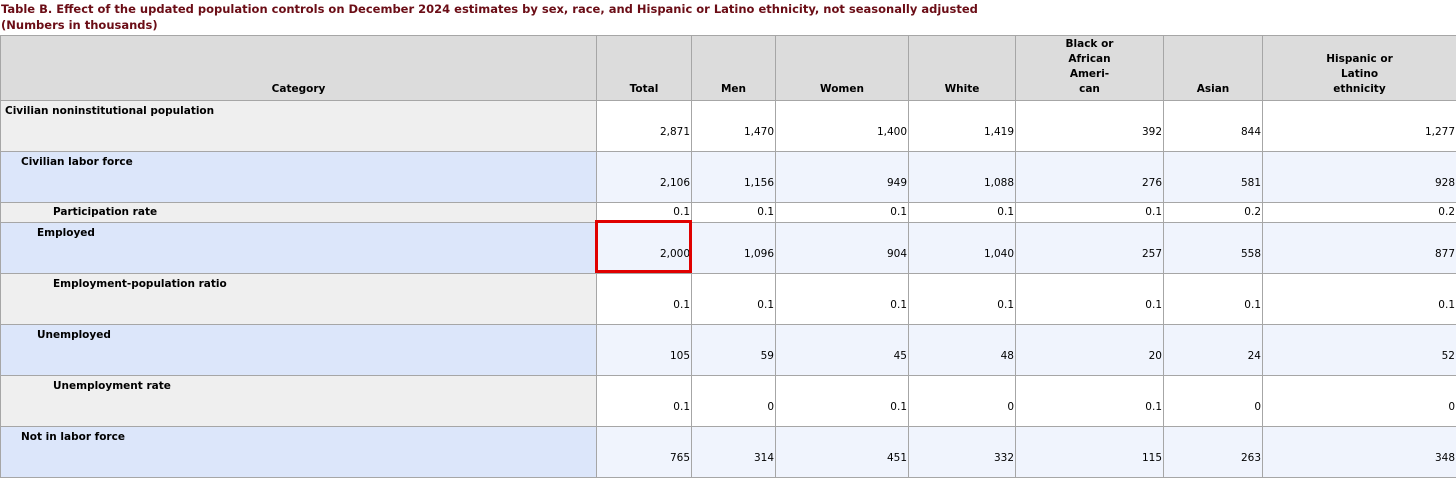  I want to click on table-cell: 105, so click(644, 350).